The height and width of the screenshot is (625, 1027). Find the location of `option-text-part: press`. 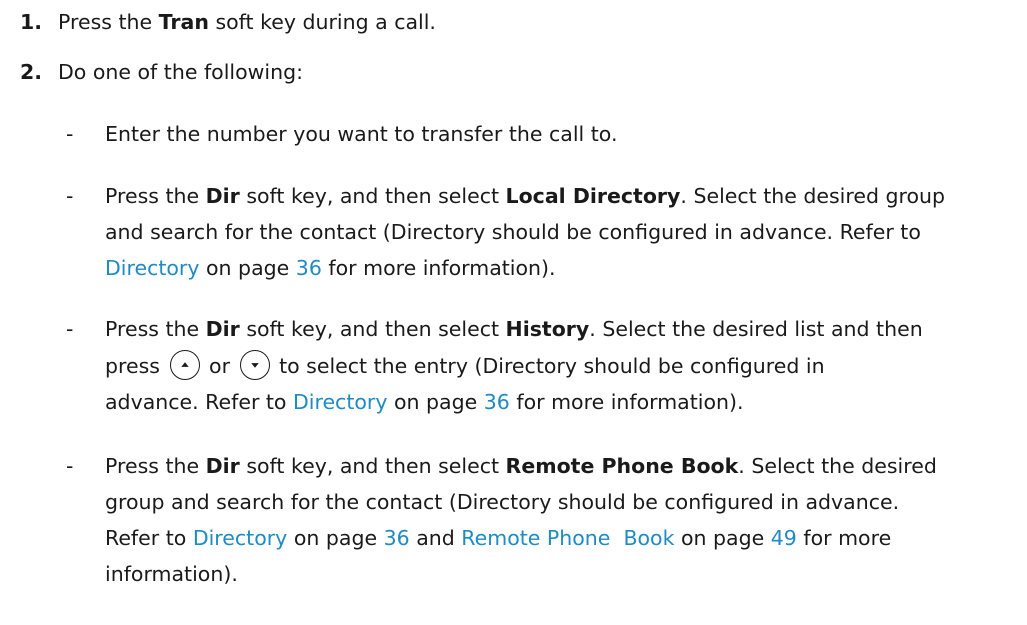

option-text-part: press is located at coordinates (132, 366).